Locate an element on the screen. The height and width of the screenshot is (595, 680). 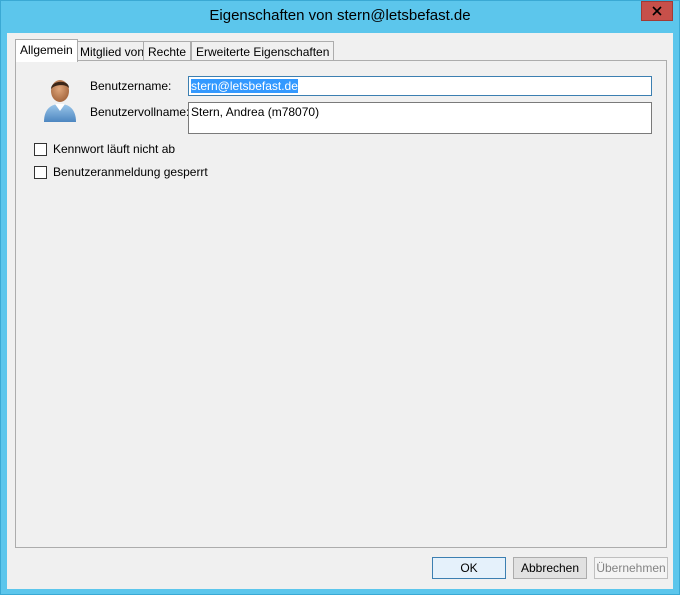
fullname-label: Benutzervollname: is located at coordinates (140, 112).